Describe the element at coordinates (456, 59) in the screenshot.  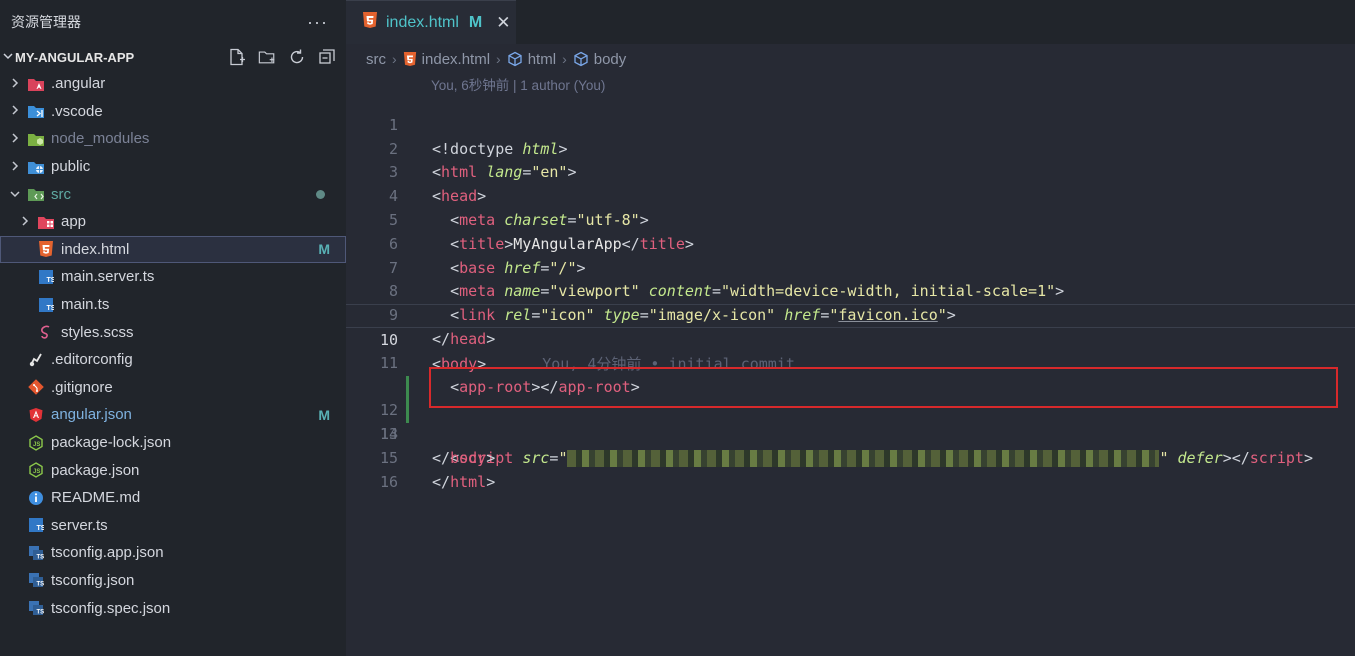
I see `breadcrumb-label: index.html` at that location.